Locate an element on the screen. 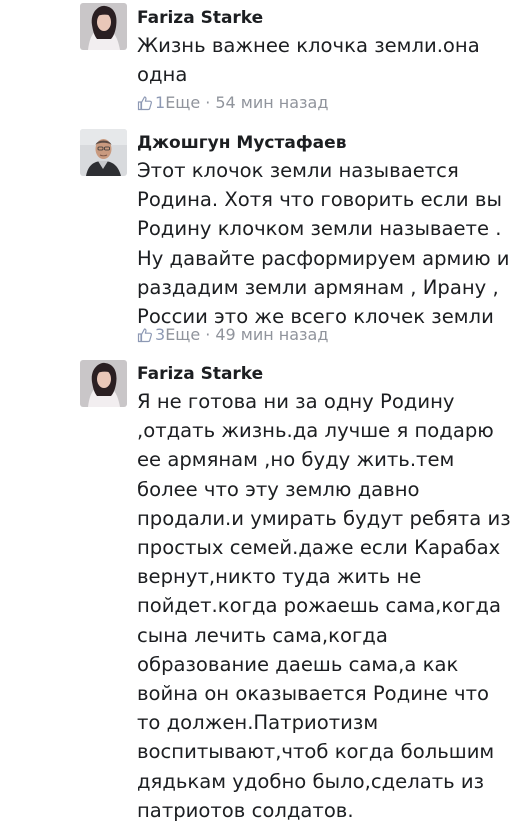 The height and width of the screenshot is (825, 514). comment-text-line: война он оказывается Родине что is located at coordinates (313, 694).